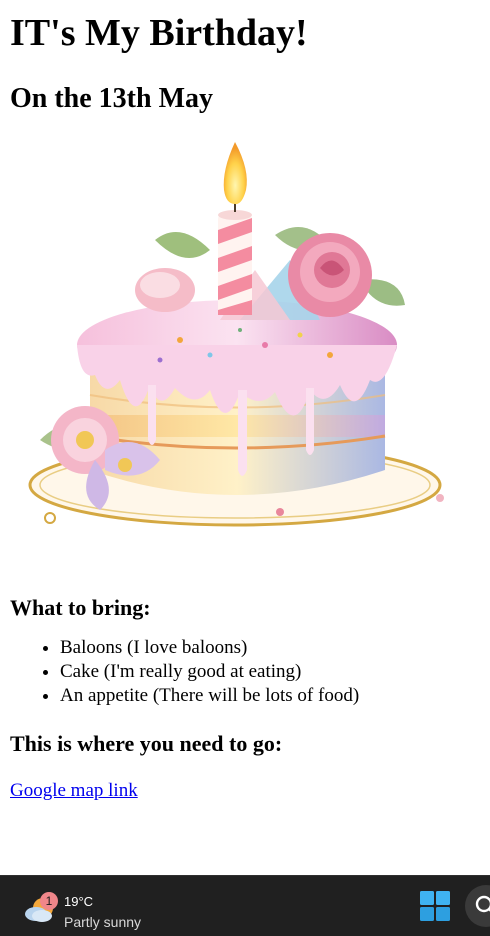 The image size is (490, 936). I want to click on notification-badge: 1, so click(49, 901).